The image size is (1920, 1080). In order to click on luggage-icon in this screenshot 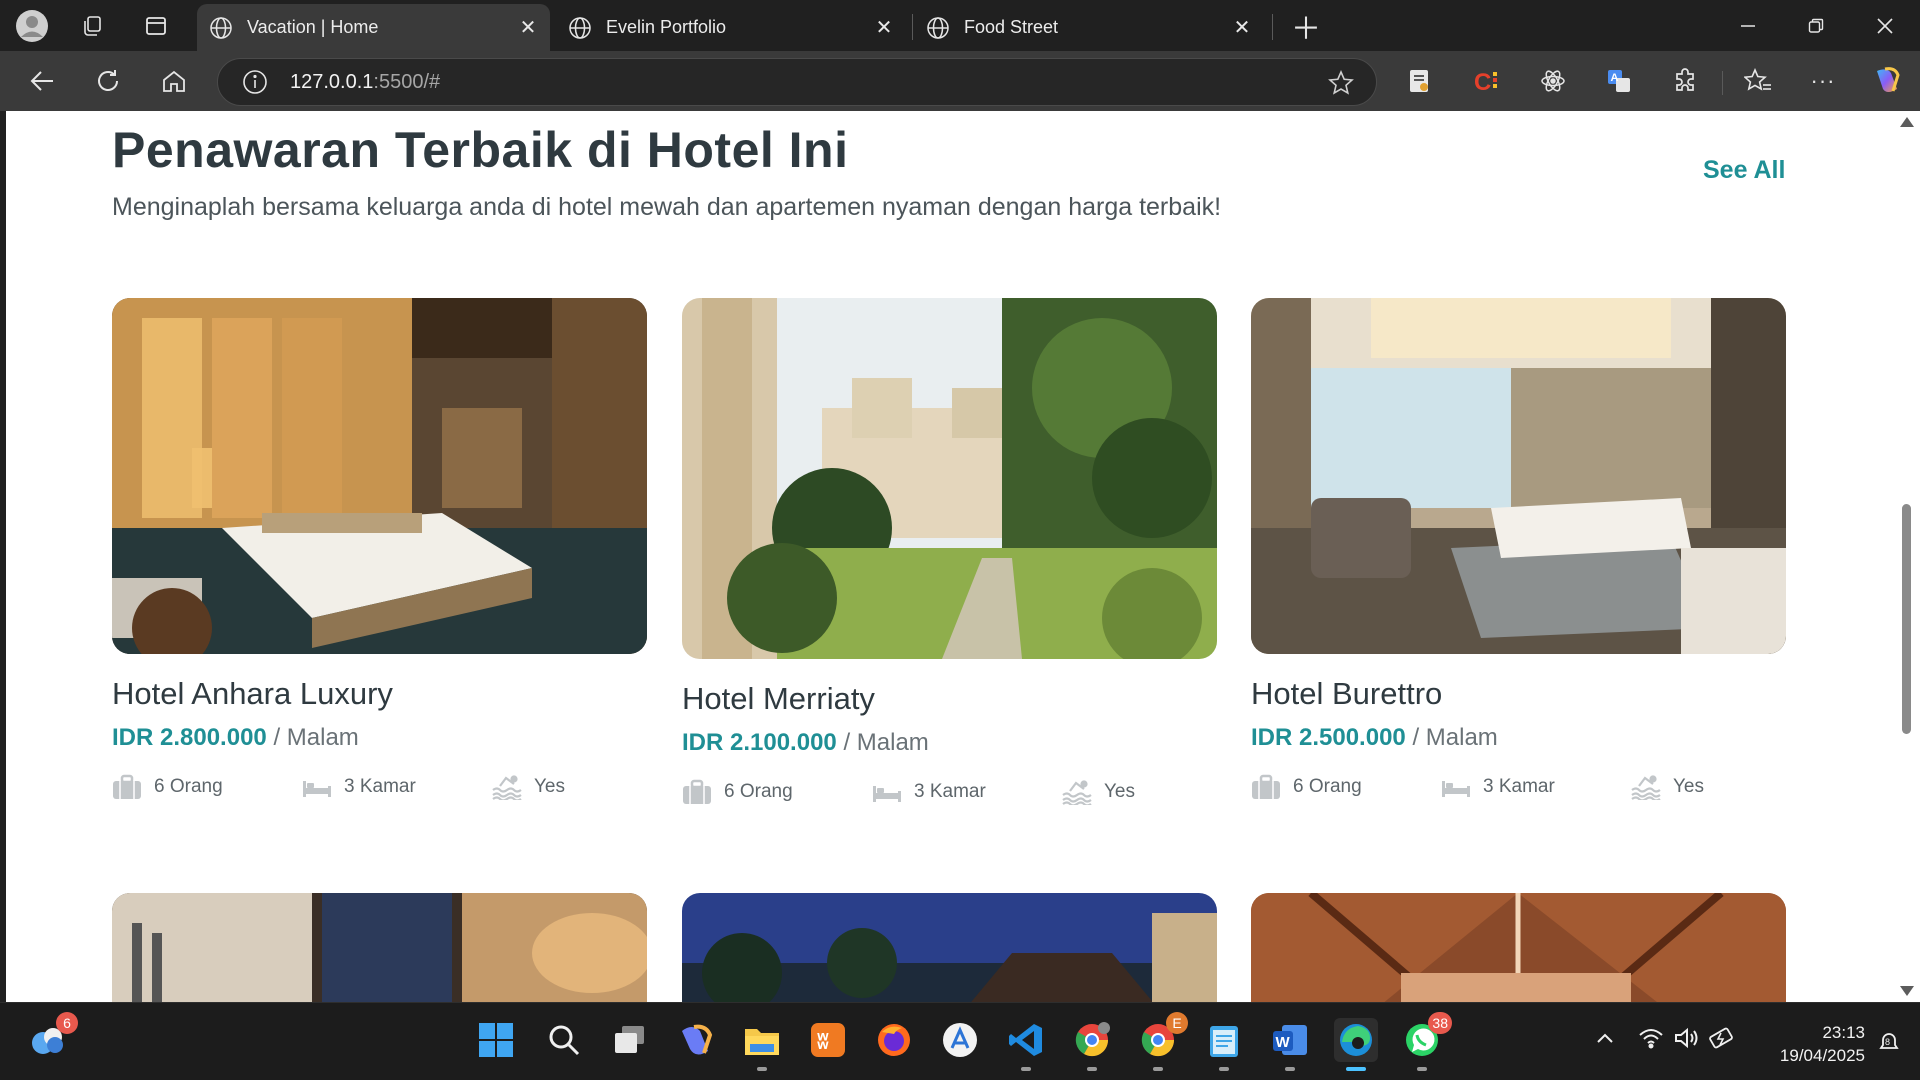, I will do `click(697, 791)`.